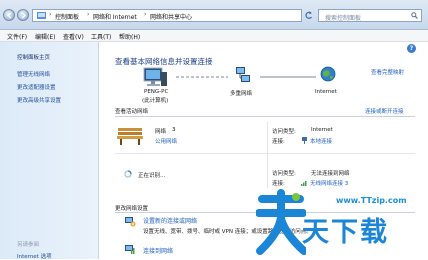  What do you see at coordinates (384, 111) in the screenshot?
I see `connect-disconnect-link: 连接或断开连接` at bounding box center [384, 111].